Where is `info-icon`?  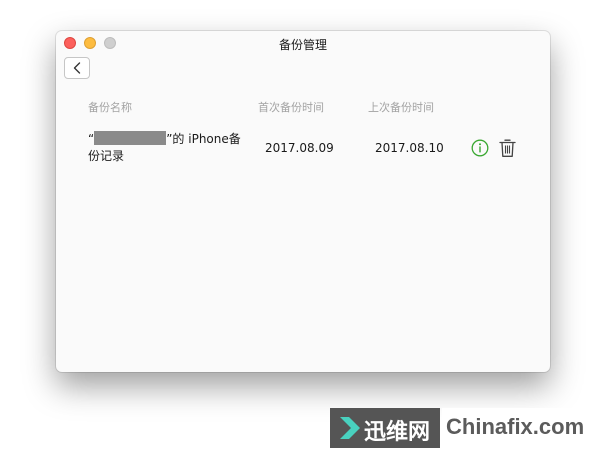
info-icon is located at coordinates (480, 148).